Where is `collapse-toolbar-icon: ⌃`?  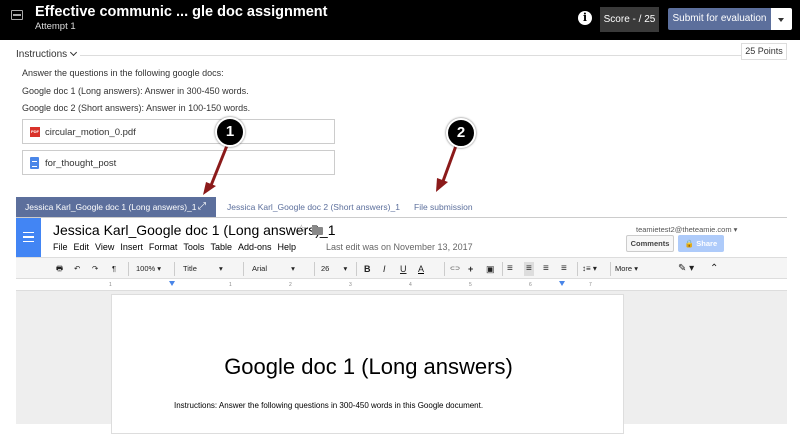 collapse-toolbar-icon: ⌃ is located at coordinates (714, 269).